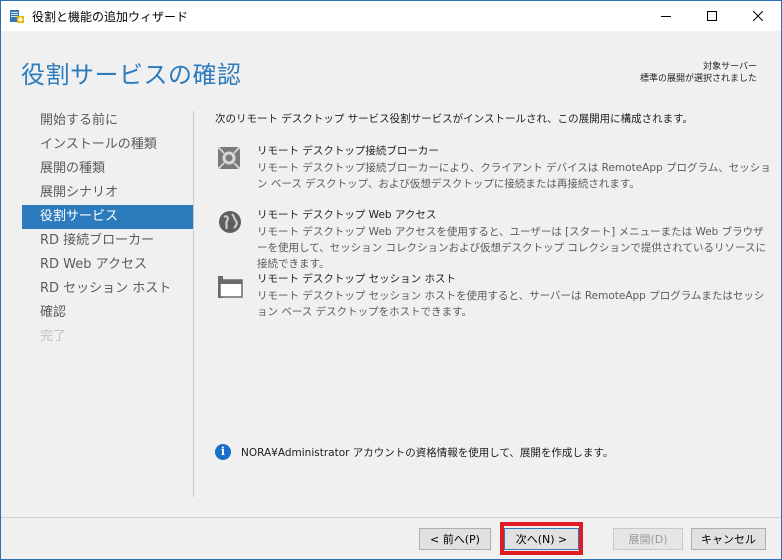 The image size is (782, 560). What do you see at coordinates (391, 64) in the screenshot?
I see `wizard-header: 役割サービスの確認 対象サーバー 標準の展開が選択されました` at bounding box center [391, 64].